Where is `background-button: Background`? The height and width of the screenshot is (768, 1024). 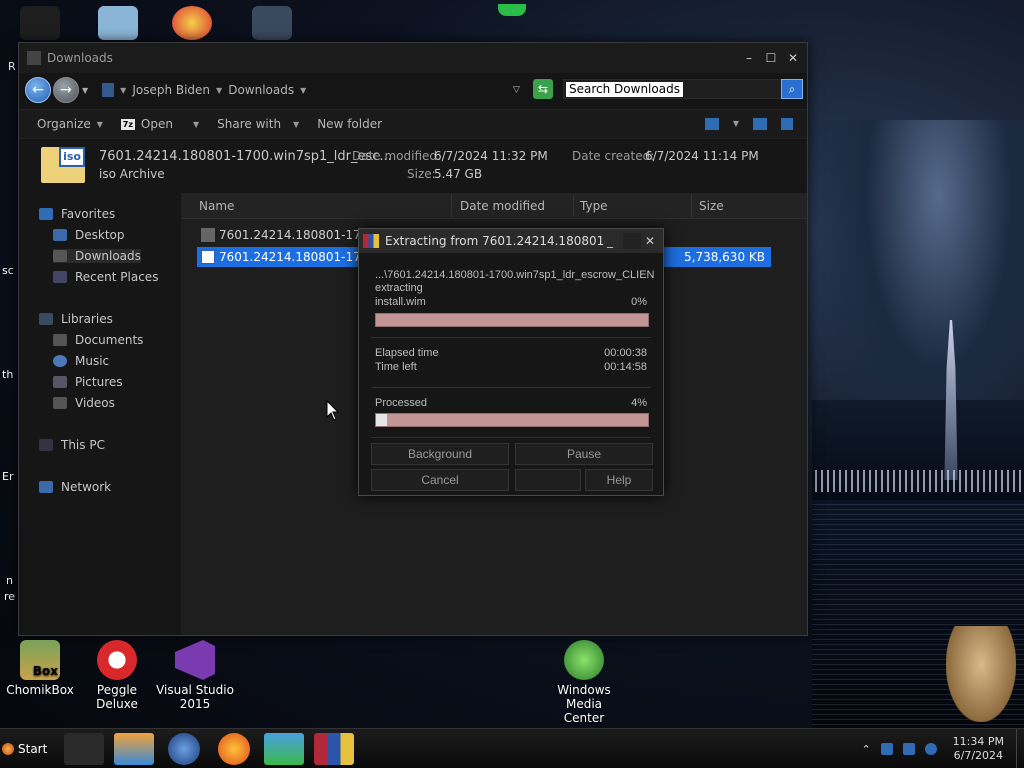 background-button: Background is located at coordinates (440, 454).